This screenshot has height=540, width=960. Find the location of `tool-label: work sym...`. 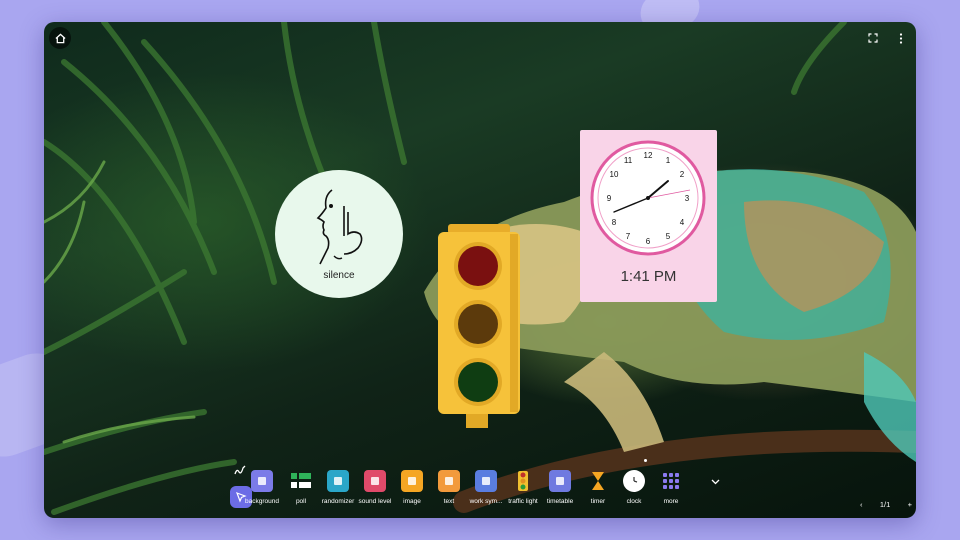

tool-label: work sym... is located at coordinates (486, 501).